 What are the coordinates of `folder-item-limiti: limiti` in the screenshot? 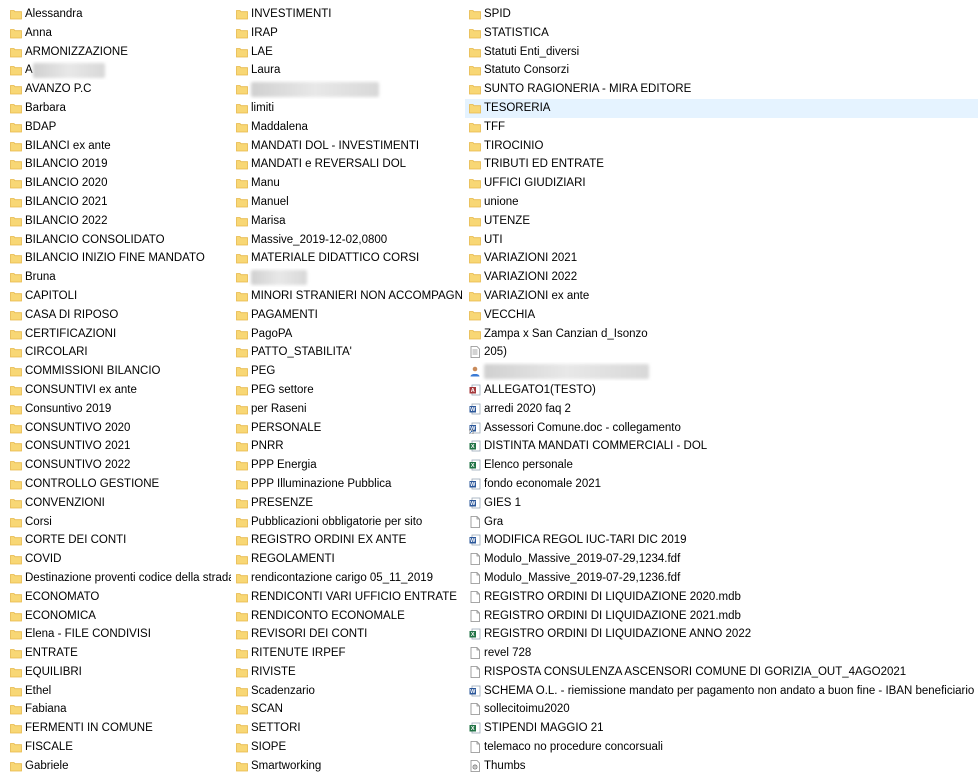 It's located at (347, 108).